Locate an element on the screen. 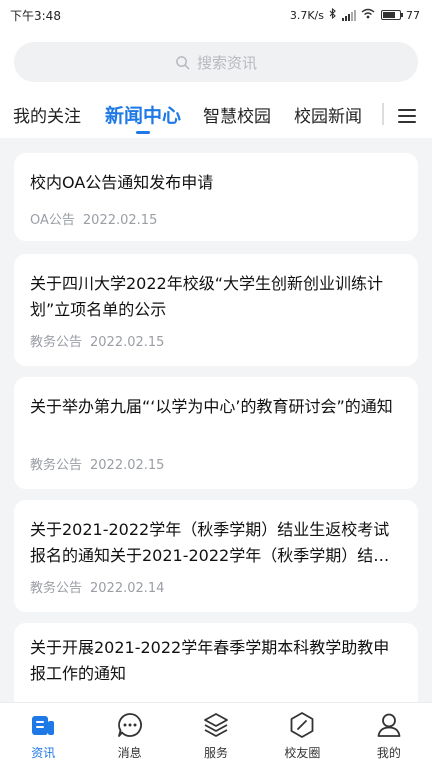 This screenshot has width=432, height=768. nav-alumni: 校友圈 is located at coordinates (302, 735).